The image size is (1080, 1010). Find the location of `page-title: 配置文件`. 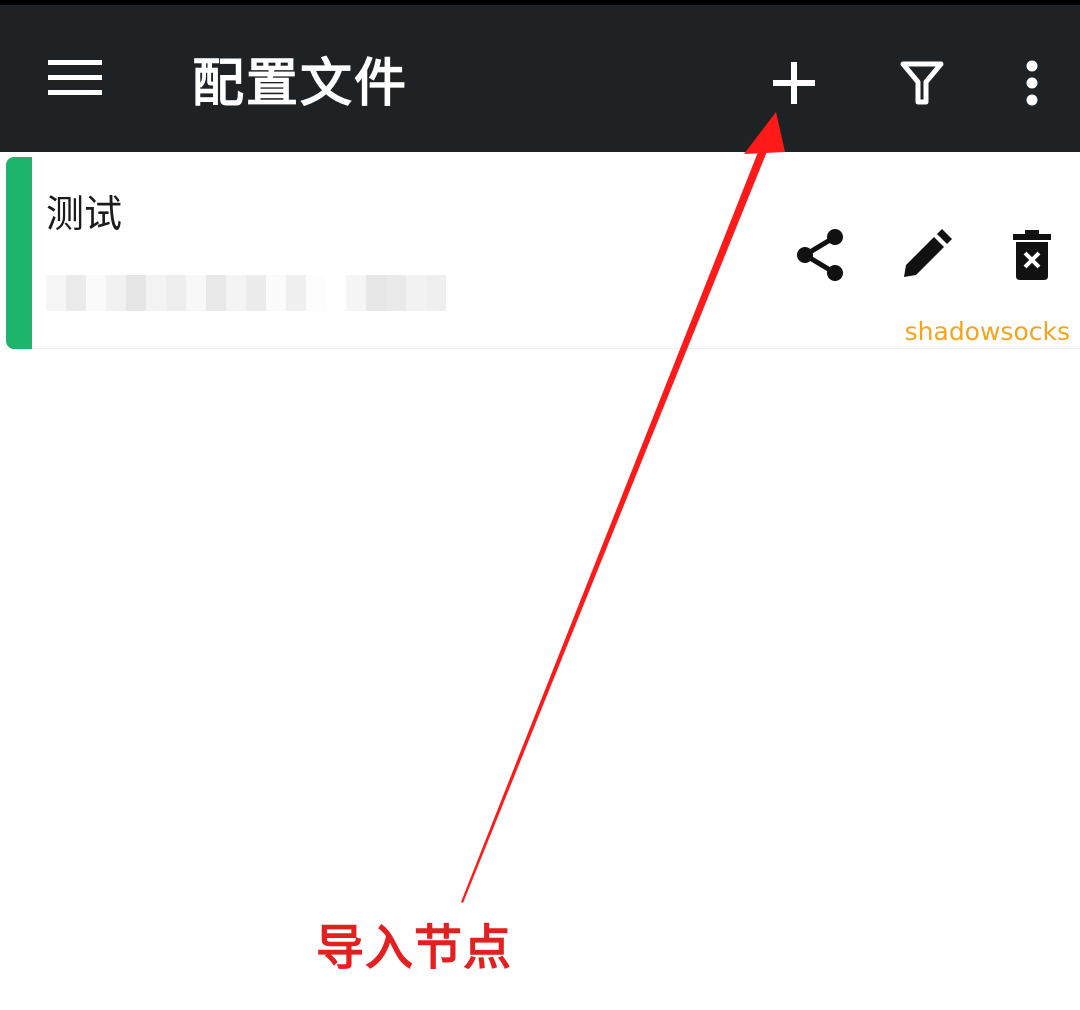

page-title: 配置文件 is located at coordinates (300, 84).